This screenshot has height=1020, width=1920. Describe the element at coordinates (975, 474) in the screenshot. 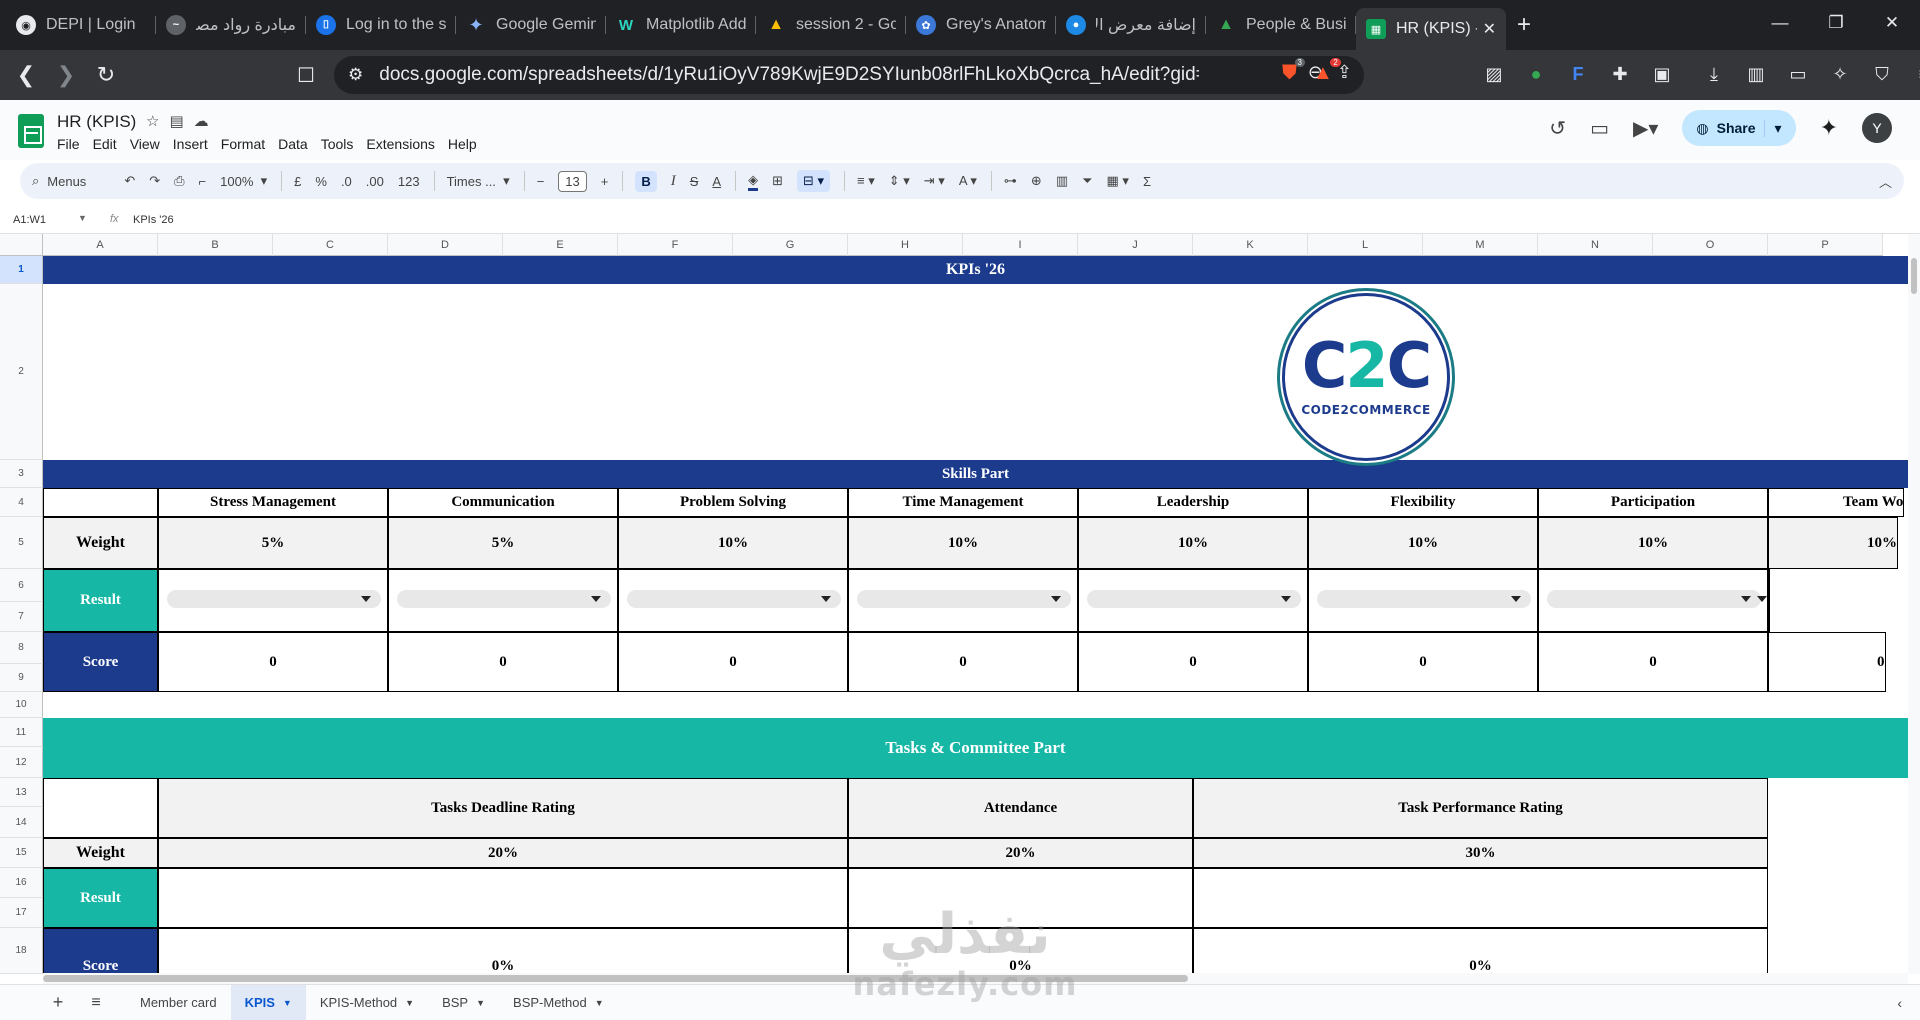

I see `skills-part-header: Skills Part` at that location.